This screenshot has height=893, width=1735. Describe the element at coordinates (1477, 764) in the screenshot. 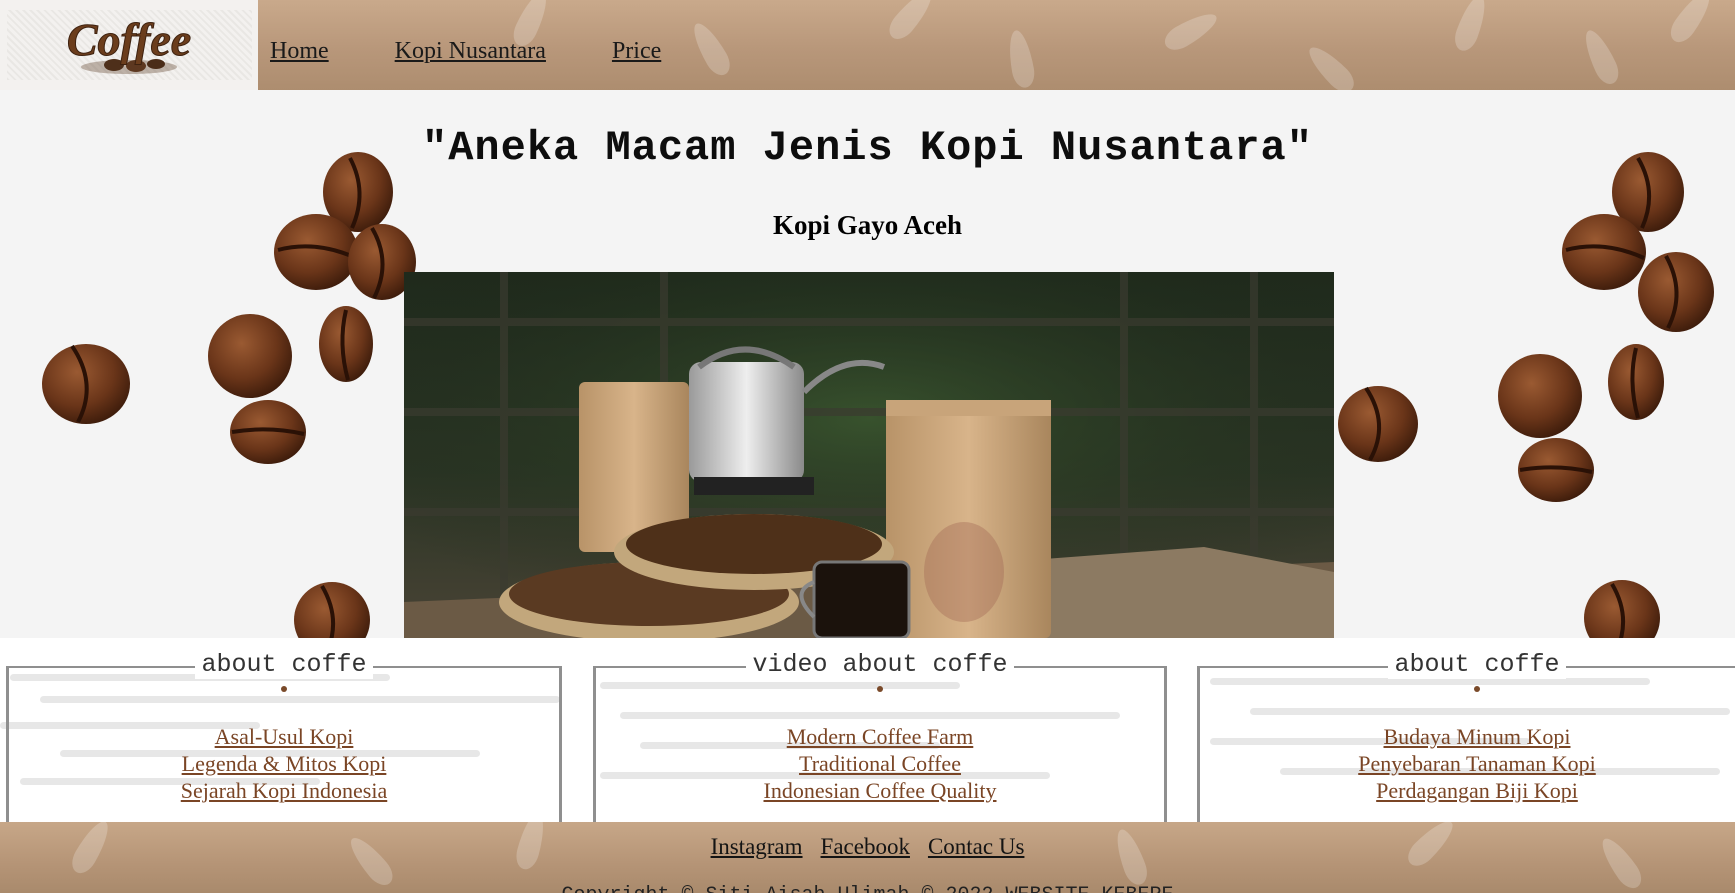

I see `penyebaran-tanaman-kopi-link: Penyebaran Tanaman Kopi` at that location.